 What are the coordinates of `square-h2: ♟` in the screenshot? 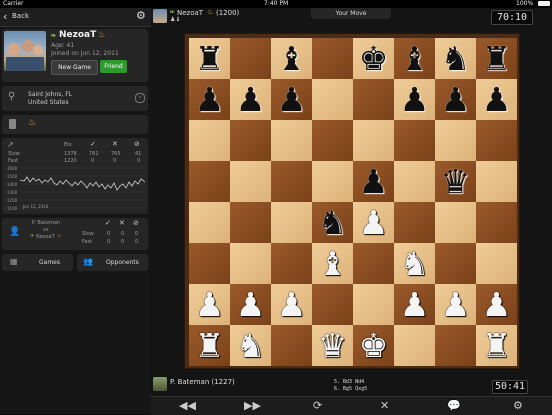 It's located at (496, 304).